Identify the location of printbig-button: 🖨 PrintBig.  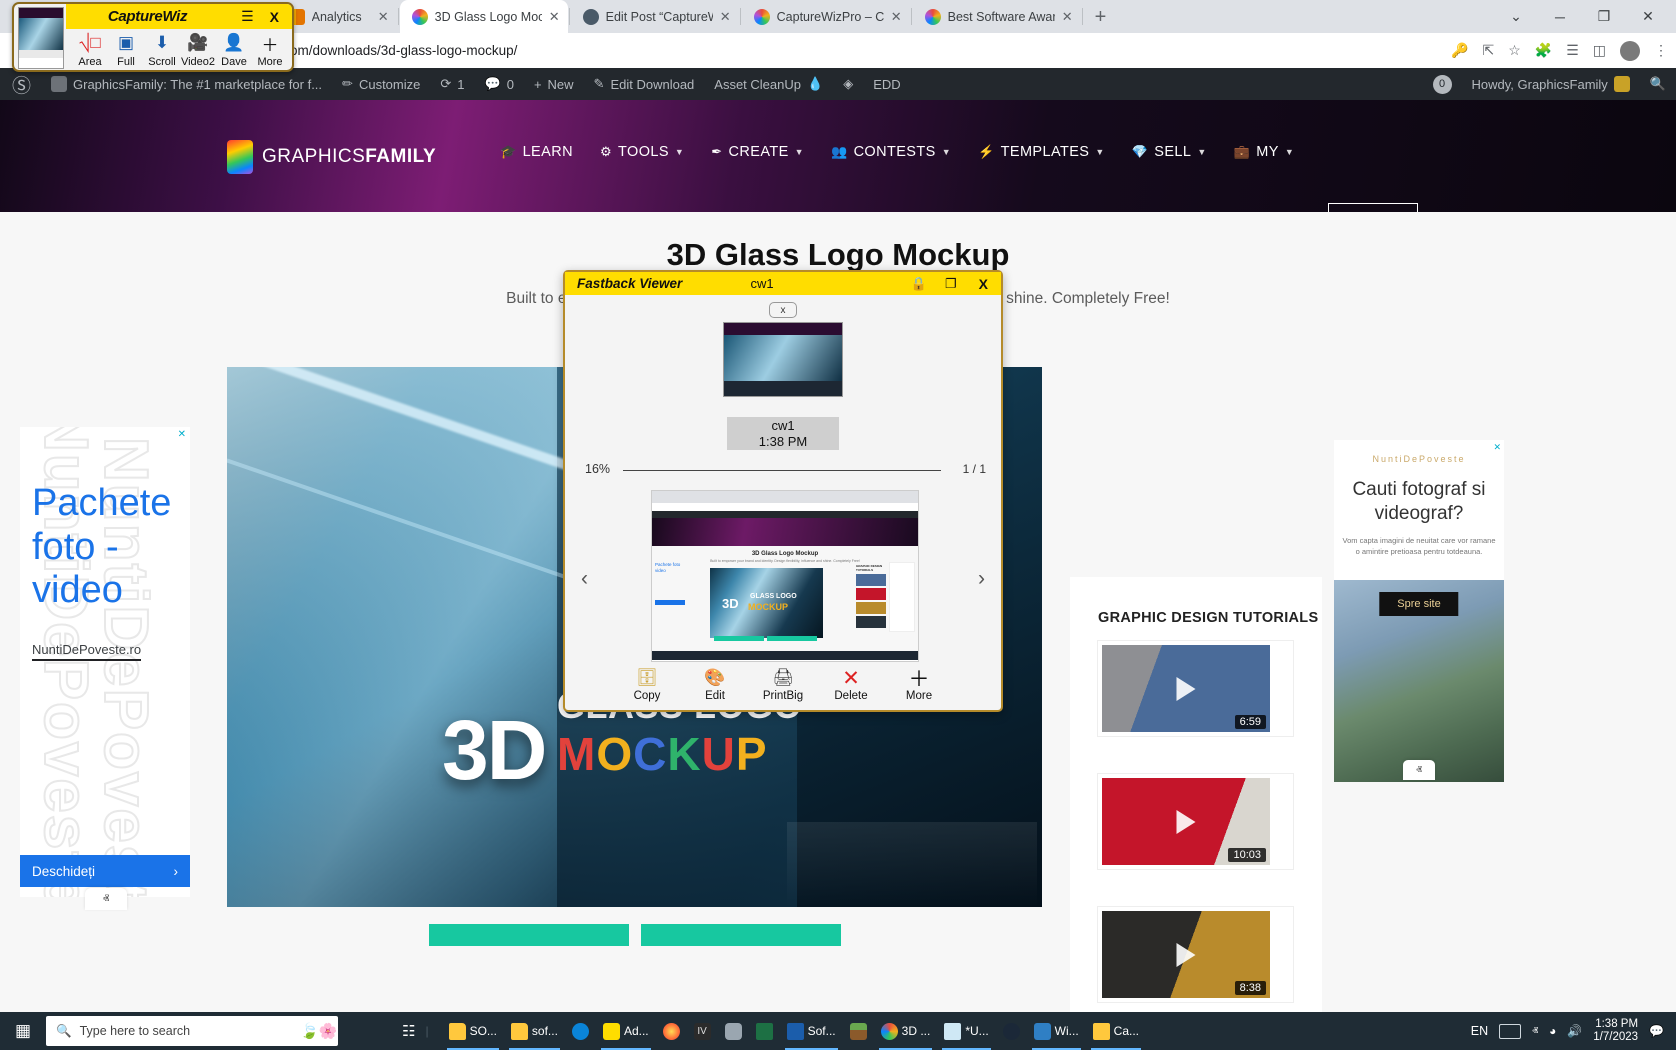
(783, 684).